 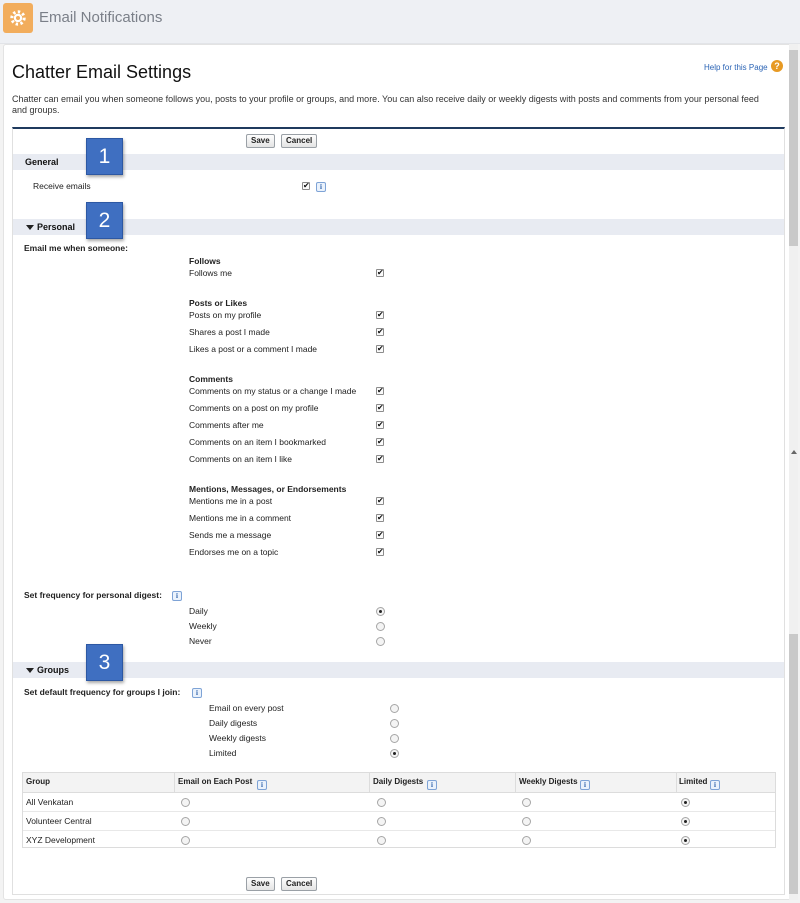 What do you see at coordinates (59, 821) in the screenshot?
I see `group-name: Volunteer Central` at bounding box center [59, 821].